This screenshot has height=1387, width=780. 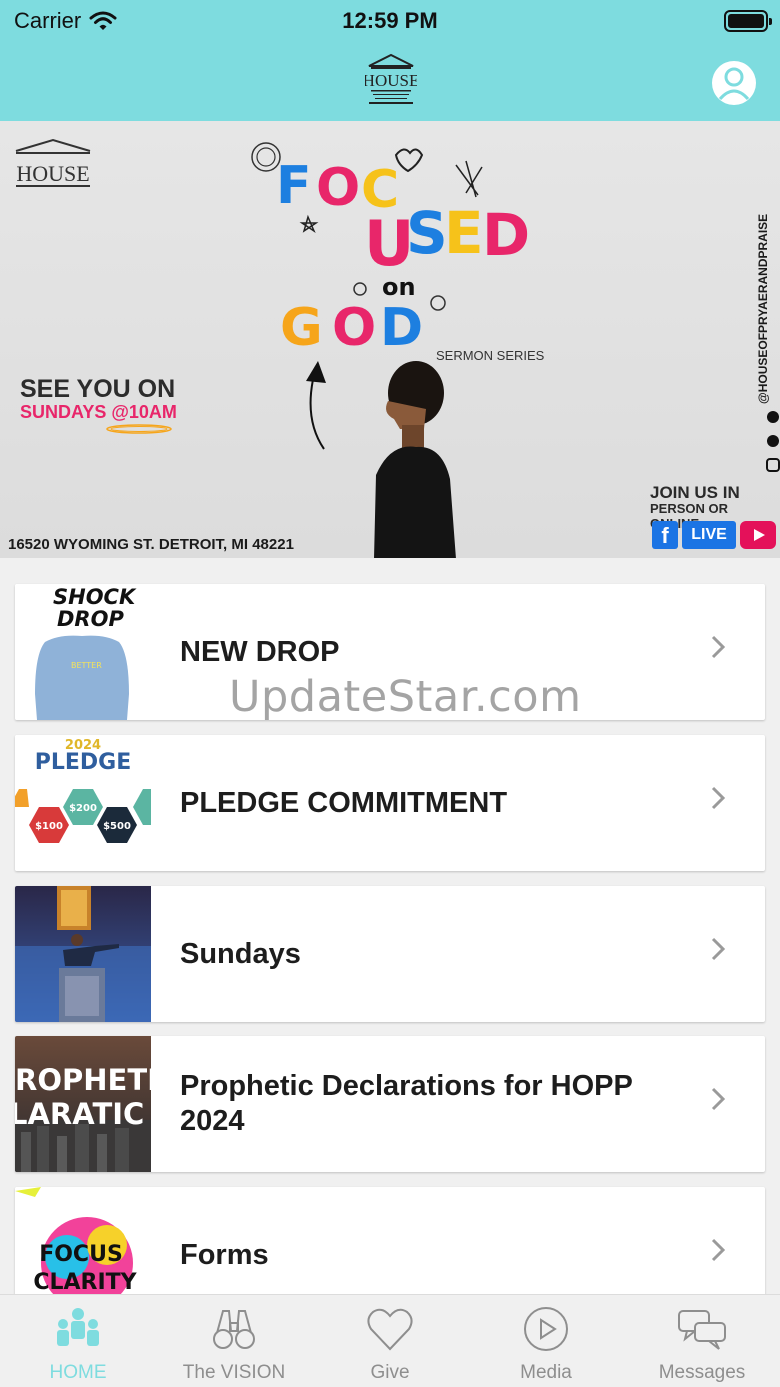 I want to click on watermark-text: UpdateStar.com, so click(x=405, y=697).